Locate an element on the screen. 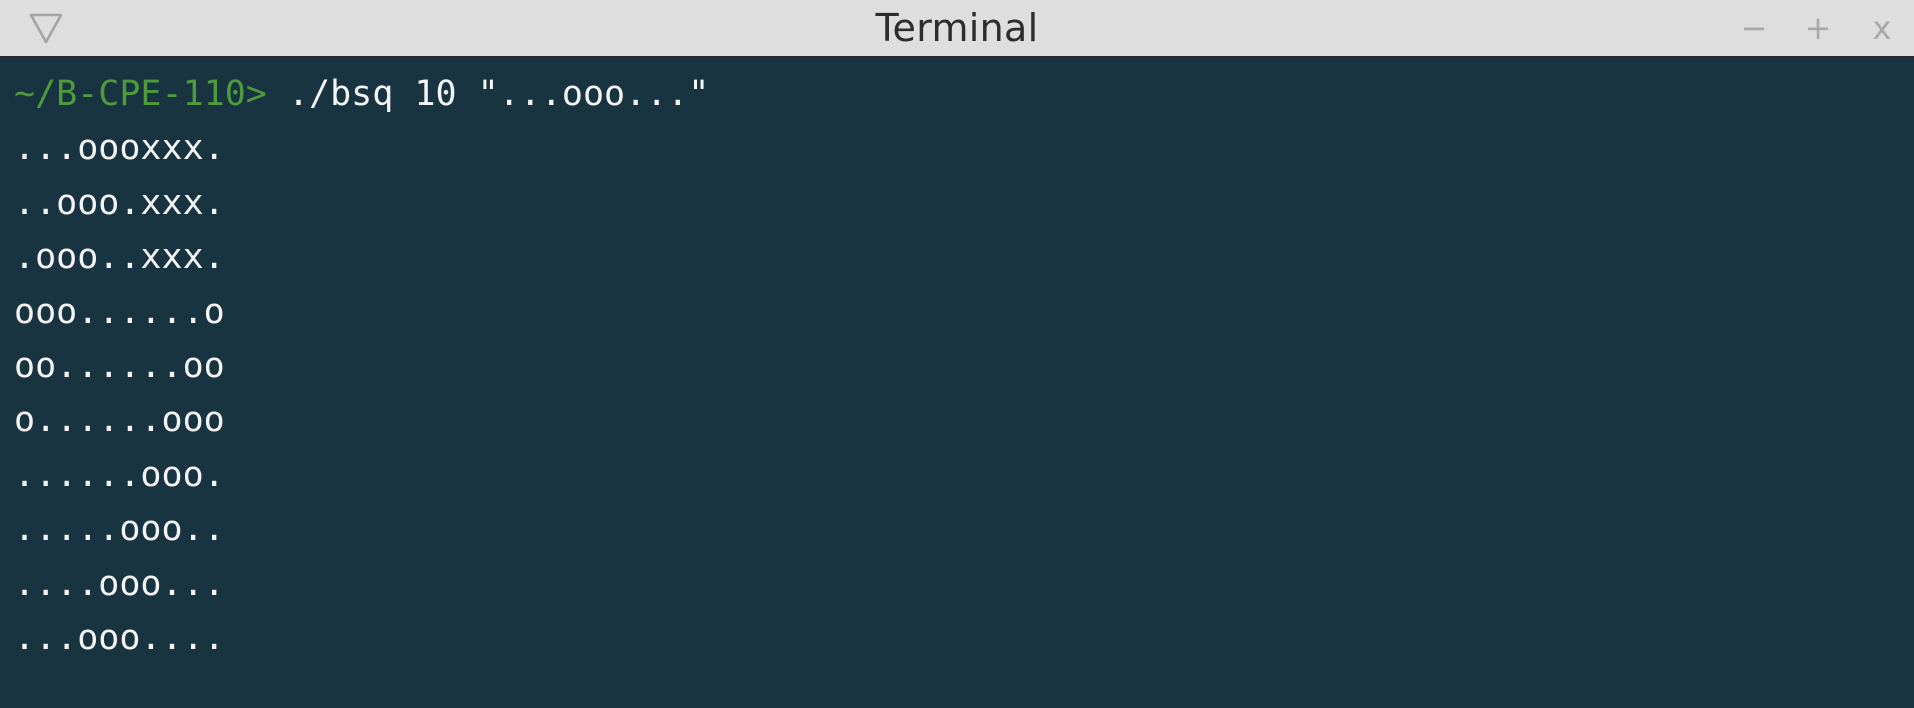 This screenshot has height=708, width=1914. command-text: ./bsq 10 "...ooo..." is located at coordinates (488, 94).